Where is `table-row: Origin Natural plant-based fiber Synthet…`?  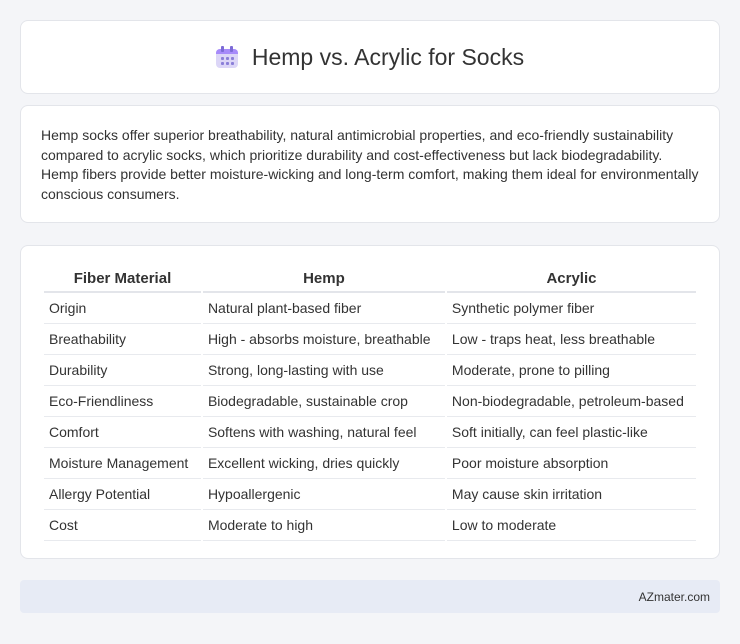 table-row: Origin Natural plant-based fiber Synthet… is located at coordinates (370, 308).